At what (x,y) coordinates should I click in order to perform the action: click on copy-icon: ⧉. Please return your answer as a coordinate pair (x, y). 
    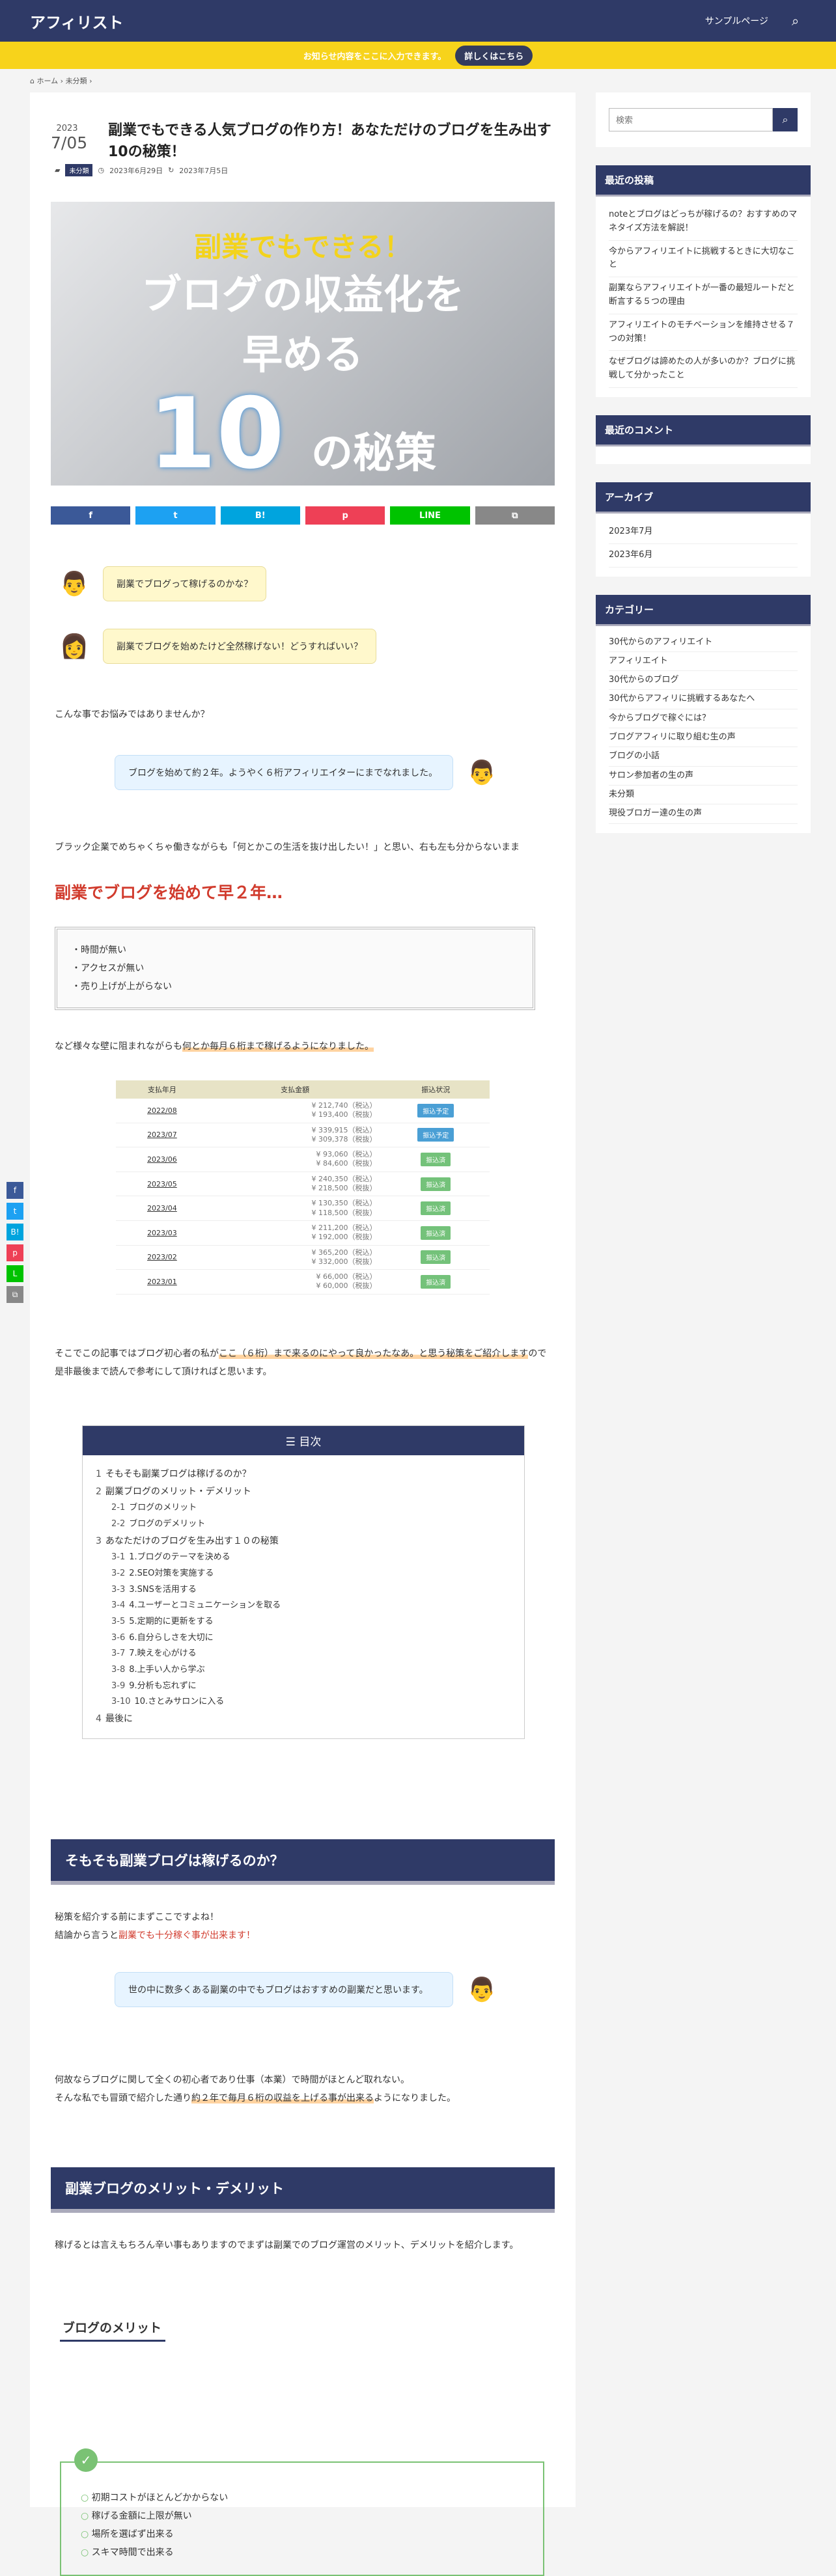
    Looking at the image, I should click on (15, 1295).